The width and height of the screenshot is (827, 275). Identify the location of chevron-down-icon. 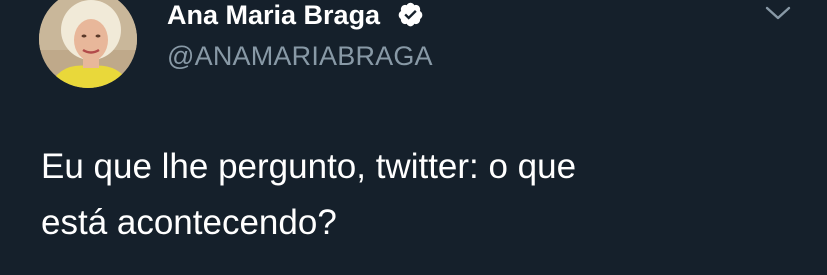
(778, 13).